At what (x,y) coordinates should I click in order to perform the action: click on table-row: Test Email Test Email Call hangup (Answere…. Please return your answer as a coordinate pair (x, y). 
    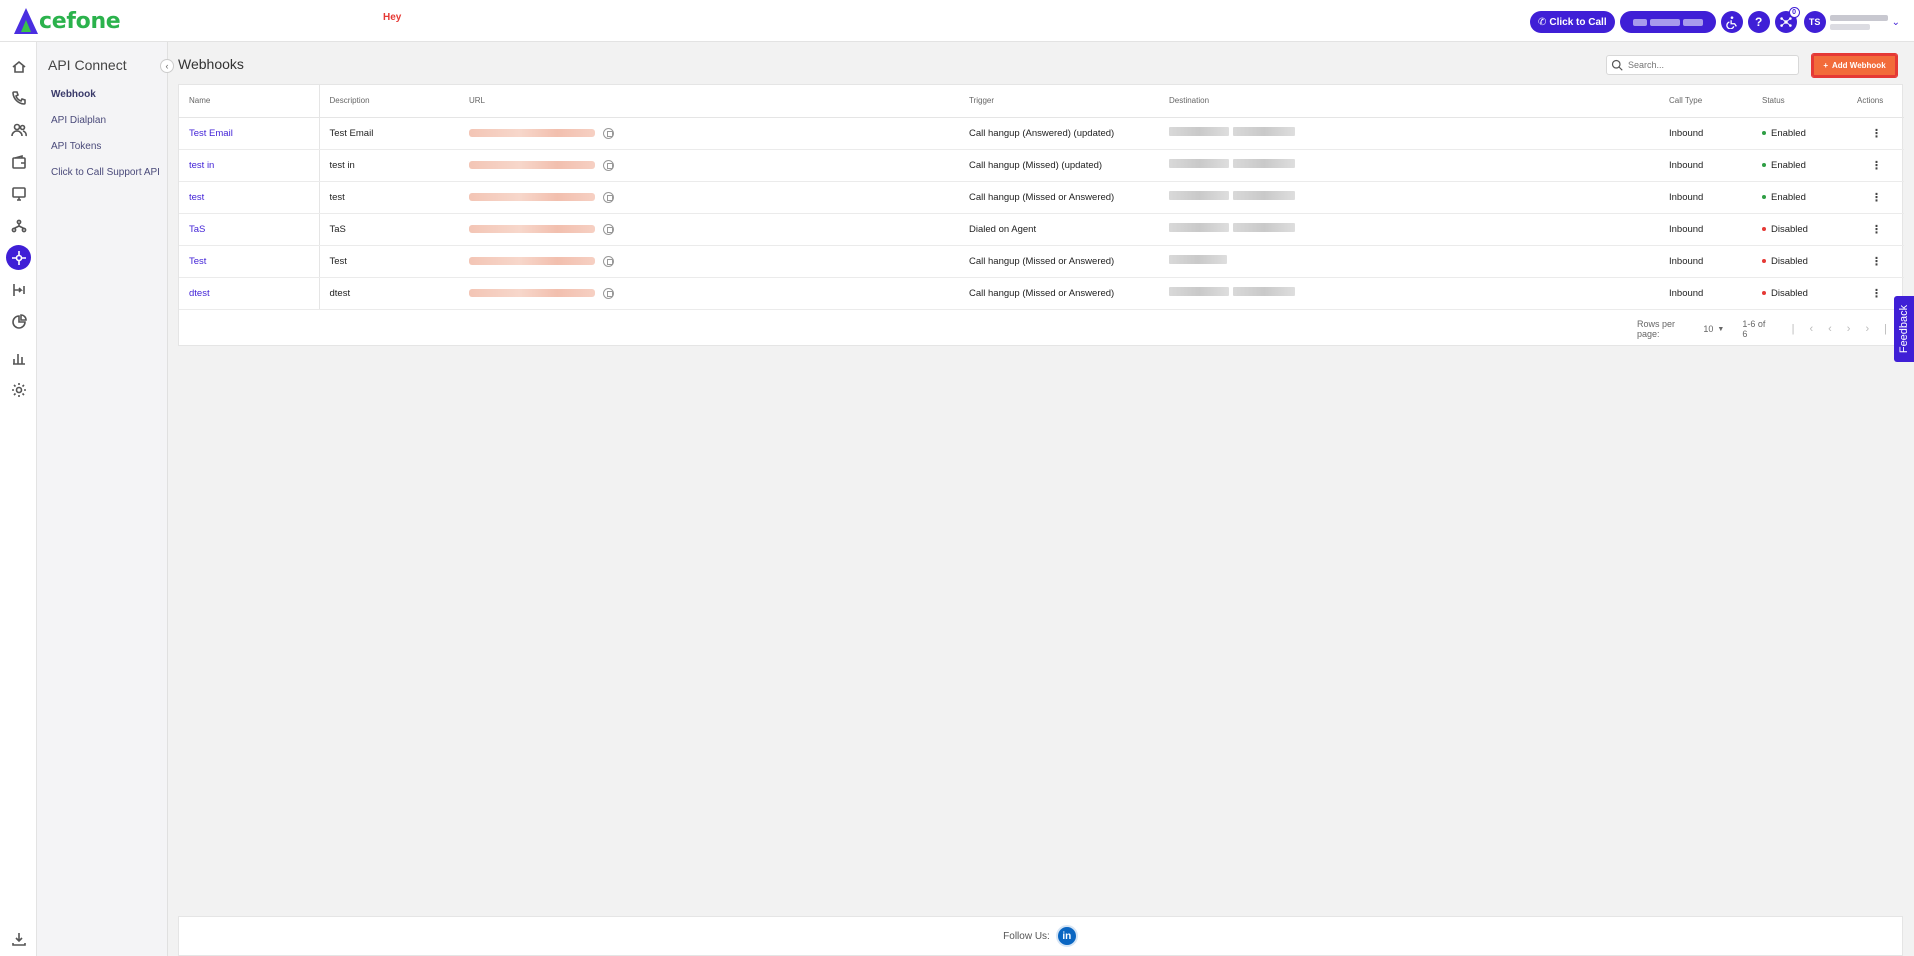
    Looking at the image, I should click on (1041, 133).